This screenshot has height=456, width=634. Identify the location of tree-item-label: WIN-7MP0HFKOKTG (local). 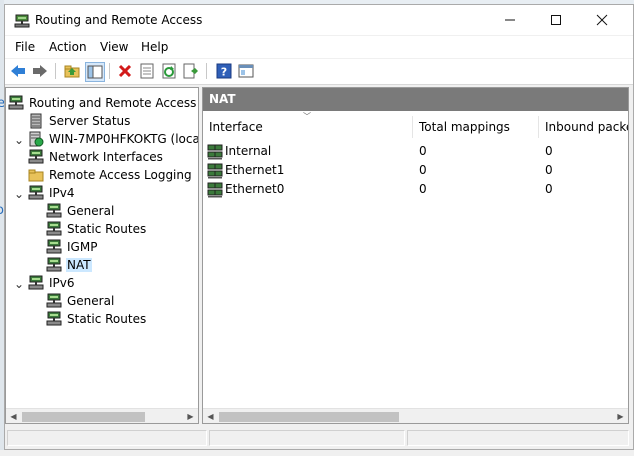
(124, 139).